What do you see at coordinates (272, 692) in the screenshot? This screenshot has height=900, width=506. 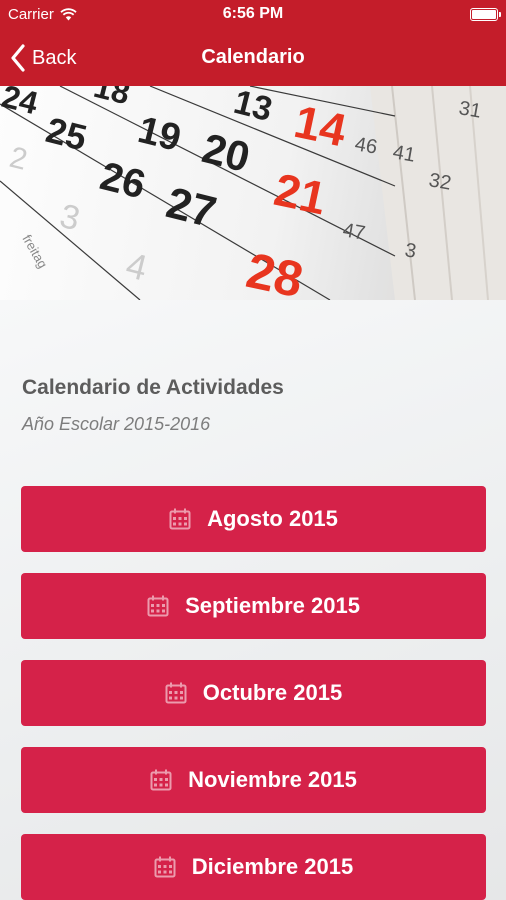 I see `month-label: Octubre 2015` at bounding box center [272, 692].